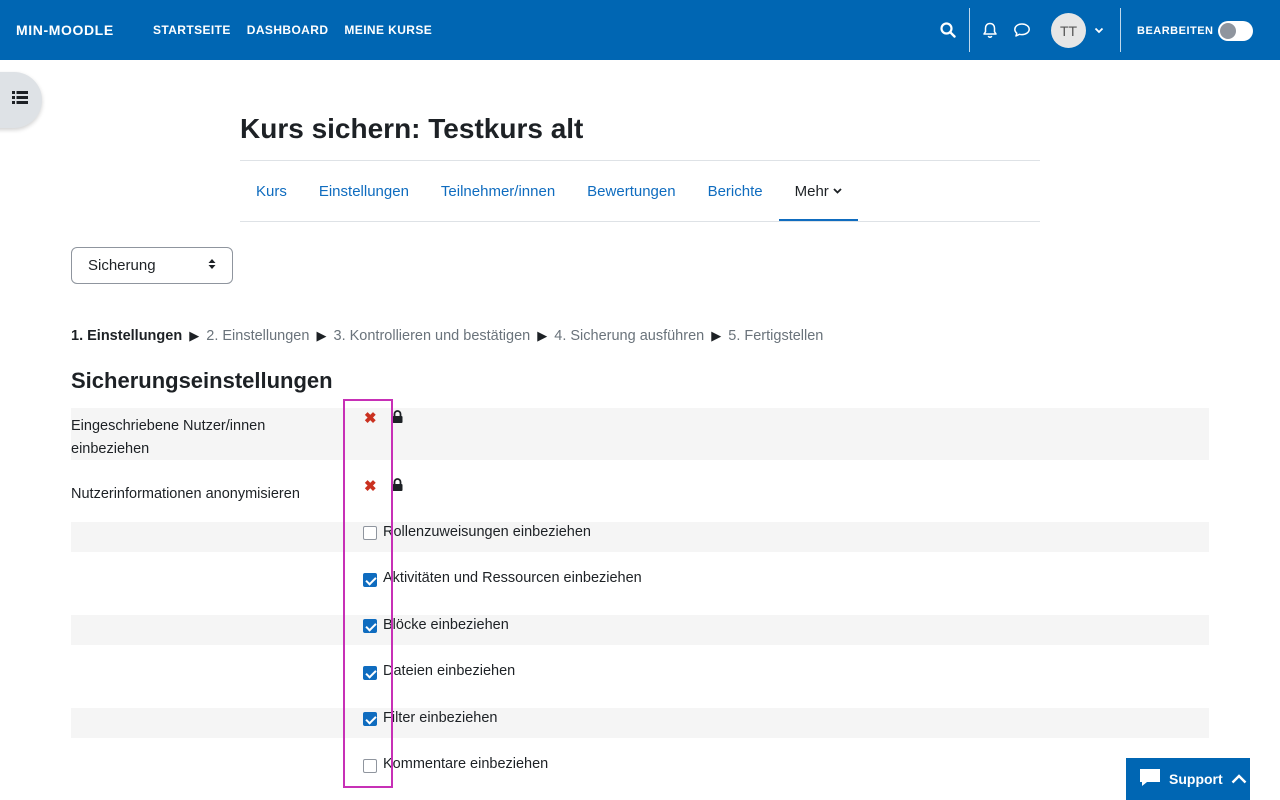 The width and height of the screenshot is (1280, 800). I want to click on select-value: Sicherung, so click(122, 265).